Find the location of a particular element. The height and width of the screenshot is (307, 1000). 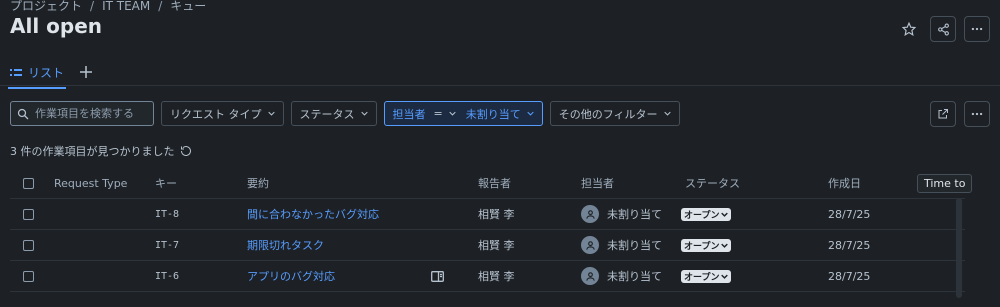

more-actions-button is located at coordinates (977, 29).